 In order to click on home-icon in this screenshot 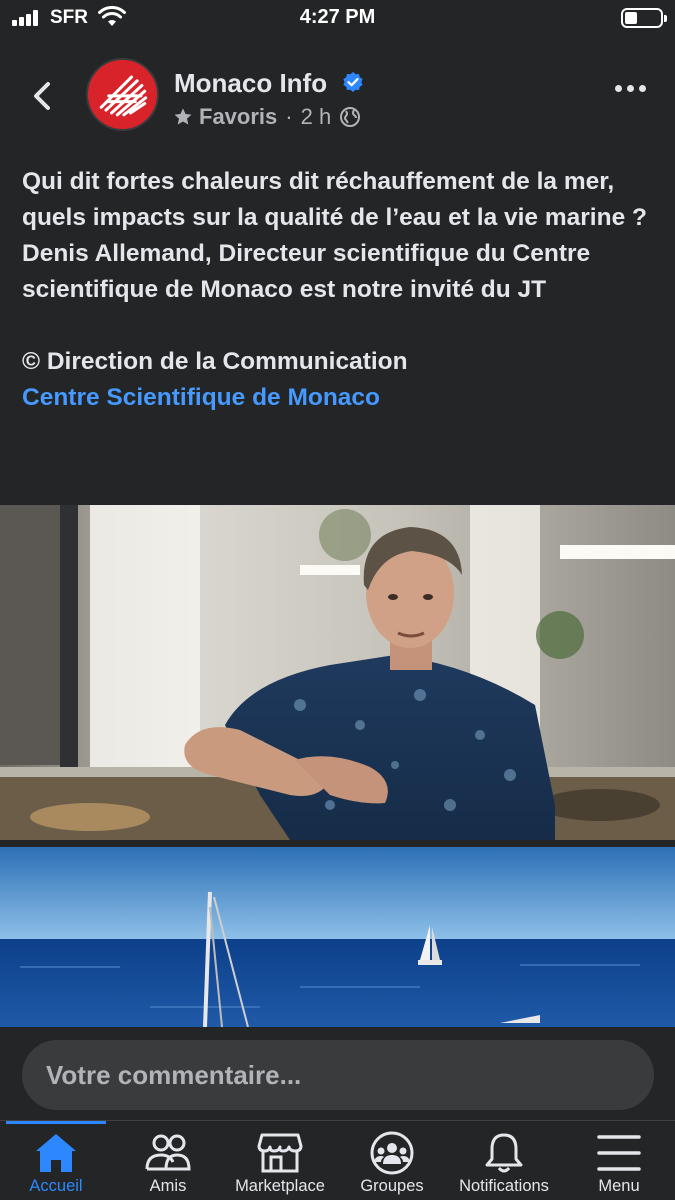, I will do `click(56, 1153)`.